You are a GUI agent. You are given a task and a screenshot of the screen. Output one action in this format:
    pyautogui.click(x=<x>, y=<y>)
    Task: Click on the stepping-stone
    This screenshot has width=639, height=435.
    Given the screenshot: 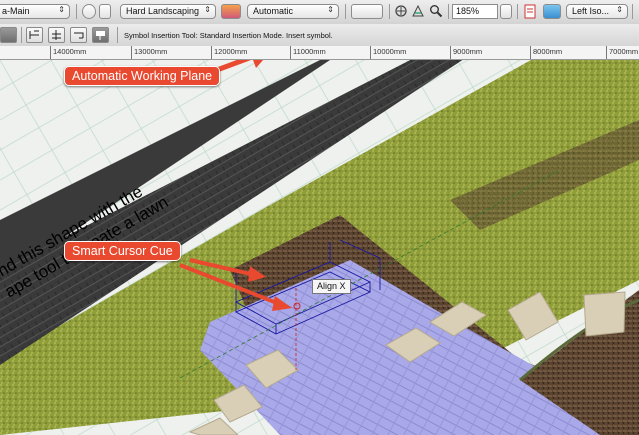 What is the action you would take?
    pyautogui.click(x=604, y=314)
    